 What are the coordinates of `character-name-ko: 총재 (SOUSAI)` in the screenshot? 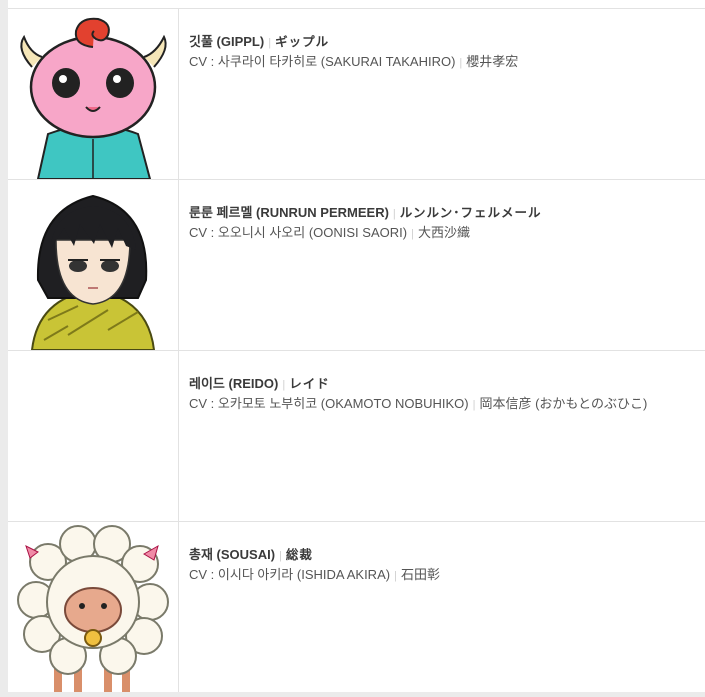 It's located at (232, 554).